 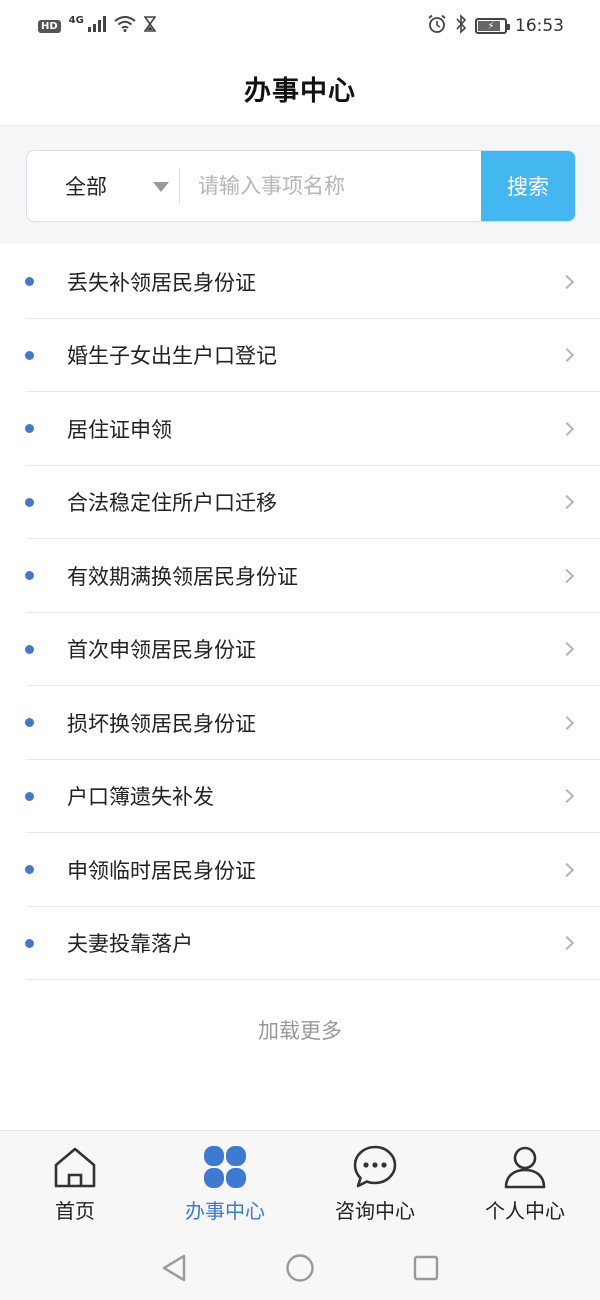 What do you see at coordinates (172, 356) in the screenshot?
I see `list-item-label: 婚生子女出生户口登记` at bounding box center [172, 356].